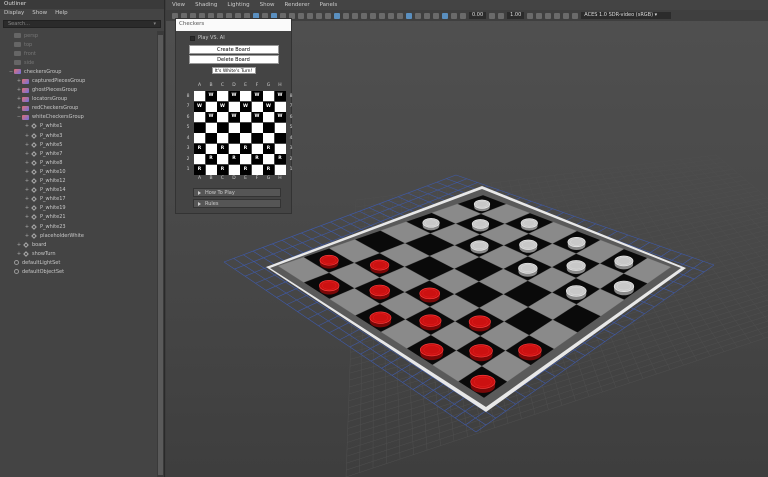 Image resolution: width=768 pixels, height=477 pixels. Describe the element at coordinates (237, 203) in the screenshot. I see `rules-frame: Rules` at that location.